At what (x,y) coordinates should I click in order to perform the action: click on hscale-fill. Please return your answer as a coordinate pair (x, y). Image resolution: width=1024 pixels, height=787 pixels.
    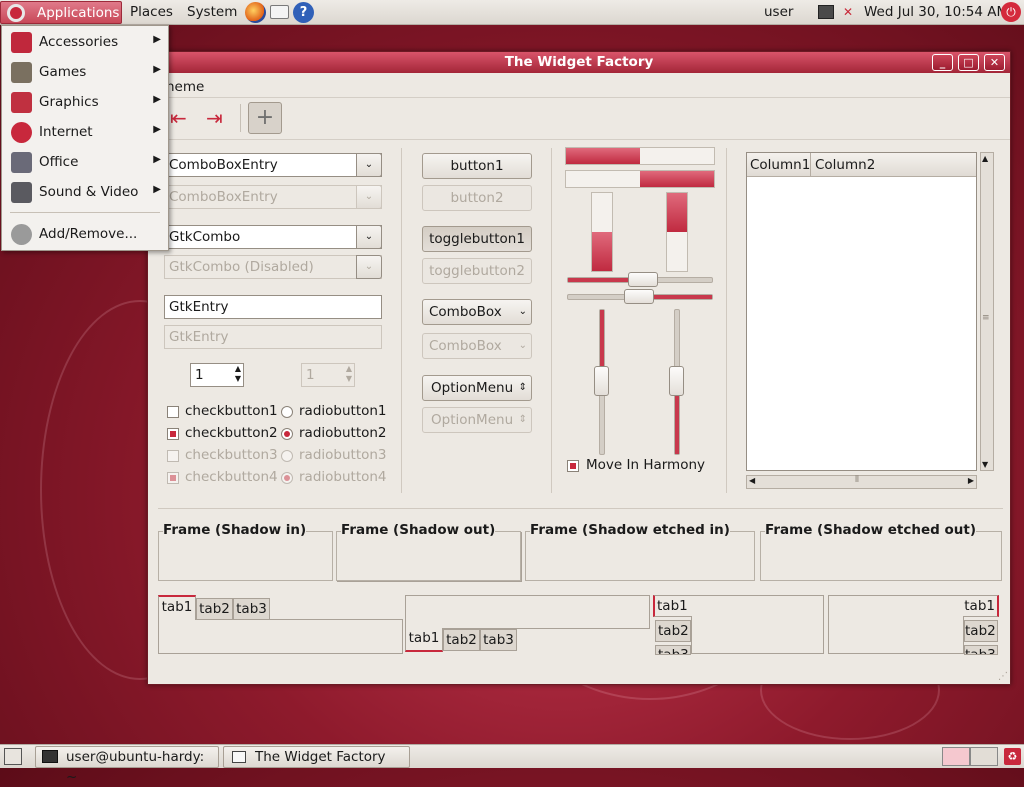
    Looking at the image, I should click on (600, 280).